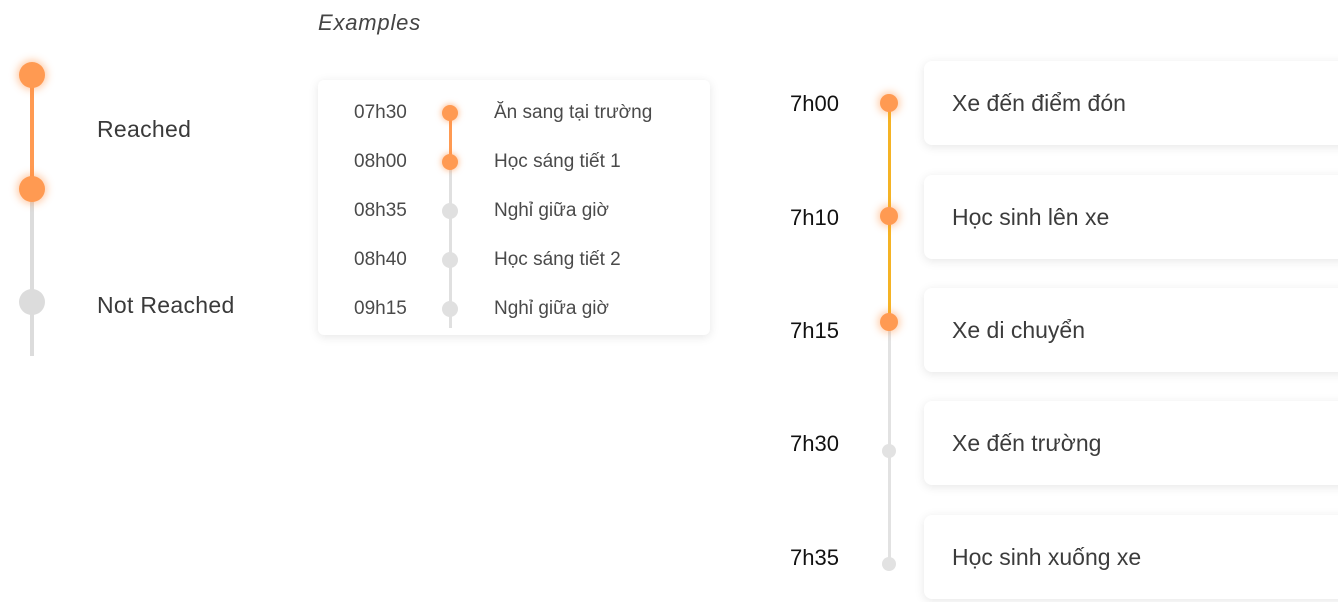  Describe the element at coordinates (144, 129) in the screenshot. I see `legend-reached-label: Reached` at that location.